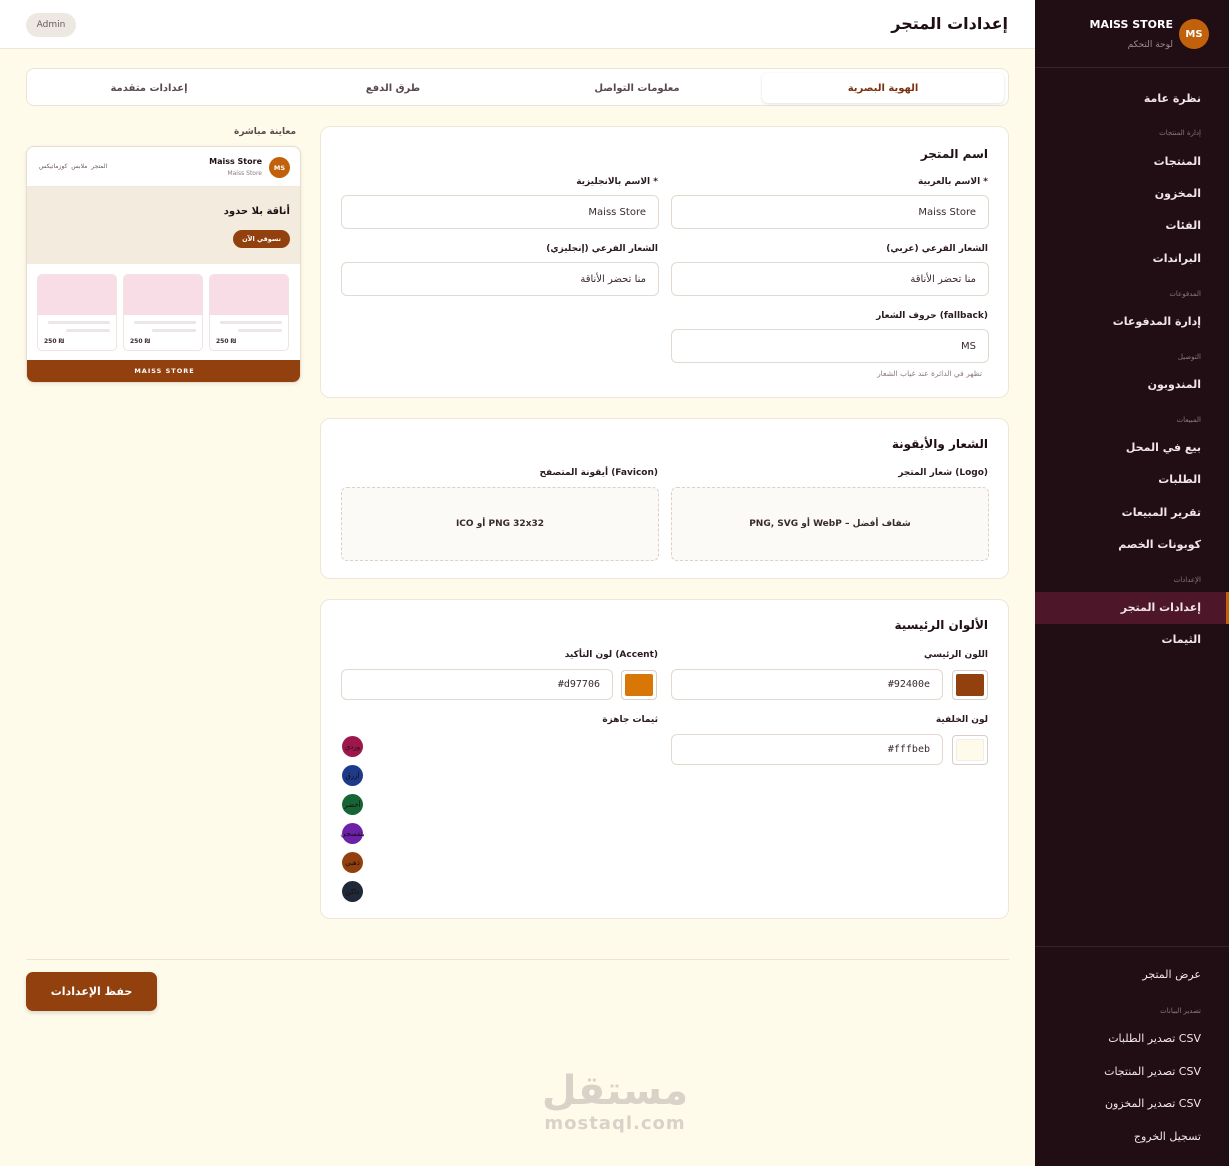 This screenshot has width=1229, height=1166. I want to click on tagline-ar-label: الشعار الفرعي (عربي), so click(937, 249).